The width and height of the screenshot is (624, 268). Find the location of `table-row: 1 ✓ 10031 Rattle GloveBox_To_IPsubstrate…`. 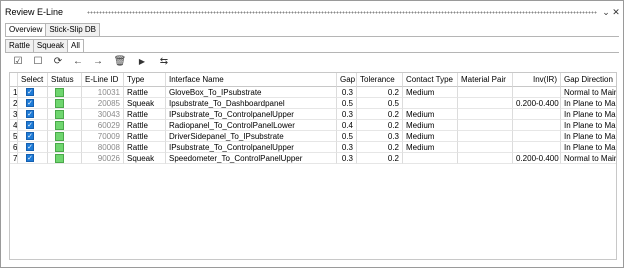

table-row: 1 ✓ 10031 Rattle GloveBox_To_IPsubstrate… is located at coordinates (313, 92).